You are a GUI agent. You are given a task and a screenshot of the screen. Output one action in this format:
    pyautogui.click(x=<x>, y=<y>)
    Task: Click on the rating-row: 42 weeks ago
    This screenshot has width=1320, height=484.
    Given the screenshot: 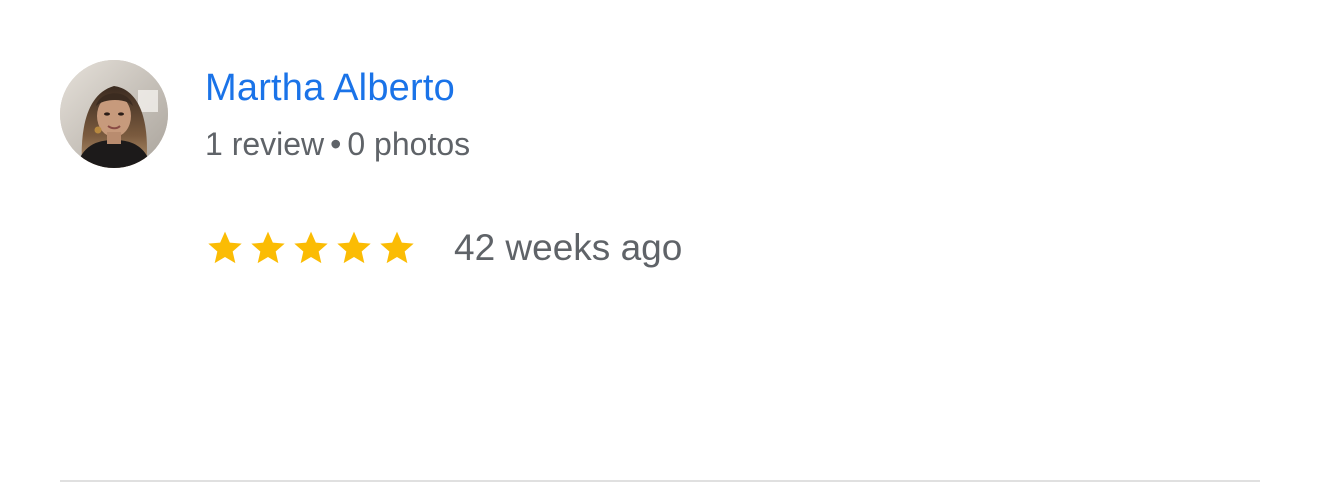 What is the action you would take?
    pyautogui.click(x=443, y=248)
    